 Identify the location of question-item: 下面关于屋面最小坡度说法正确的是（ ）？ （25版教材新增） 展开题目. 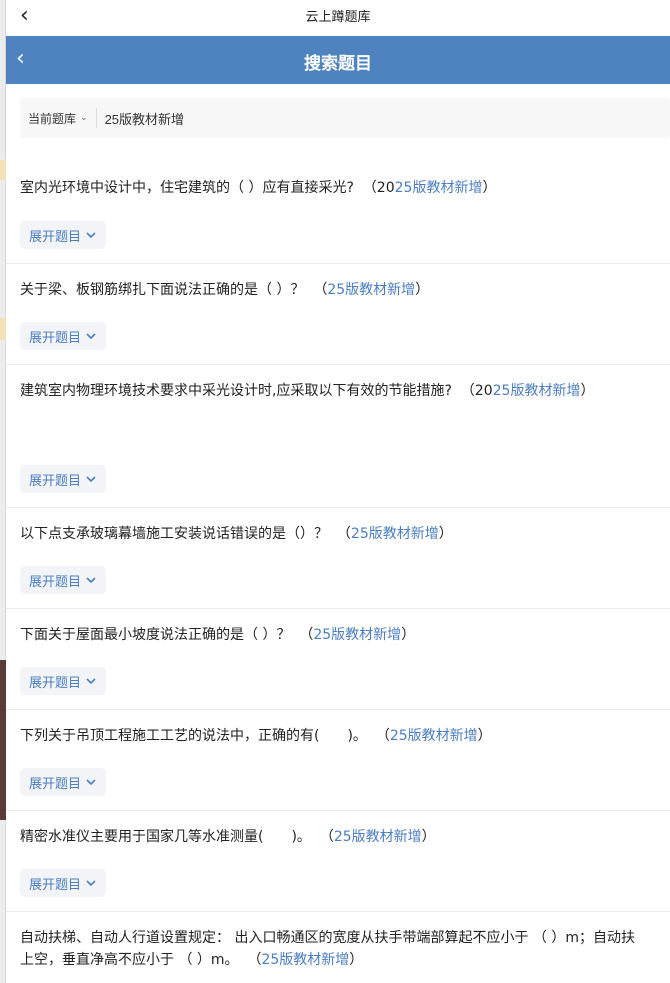
(338, 659).